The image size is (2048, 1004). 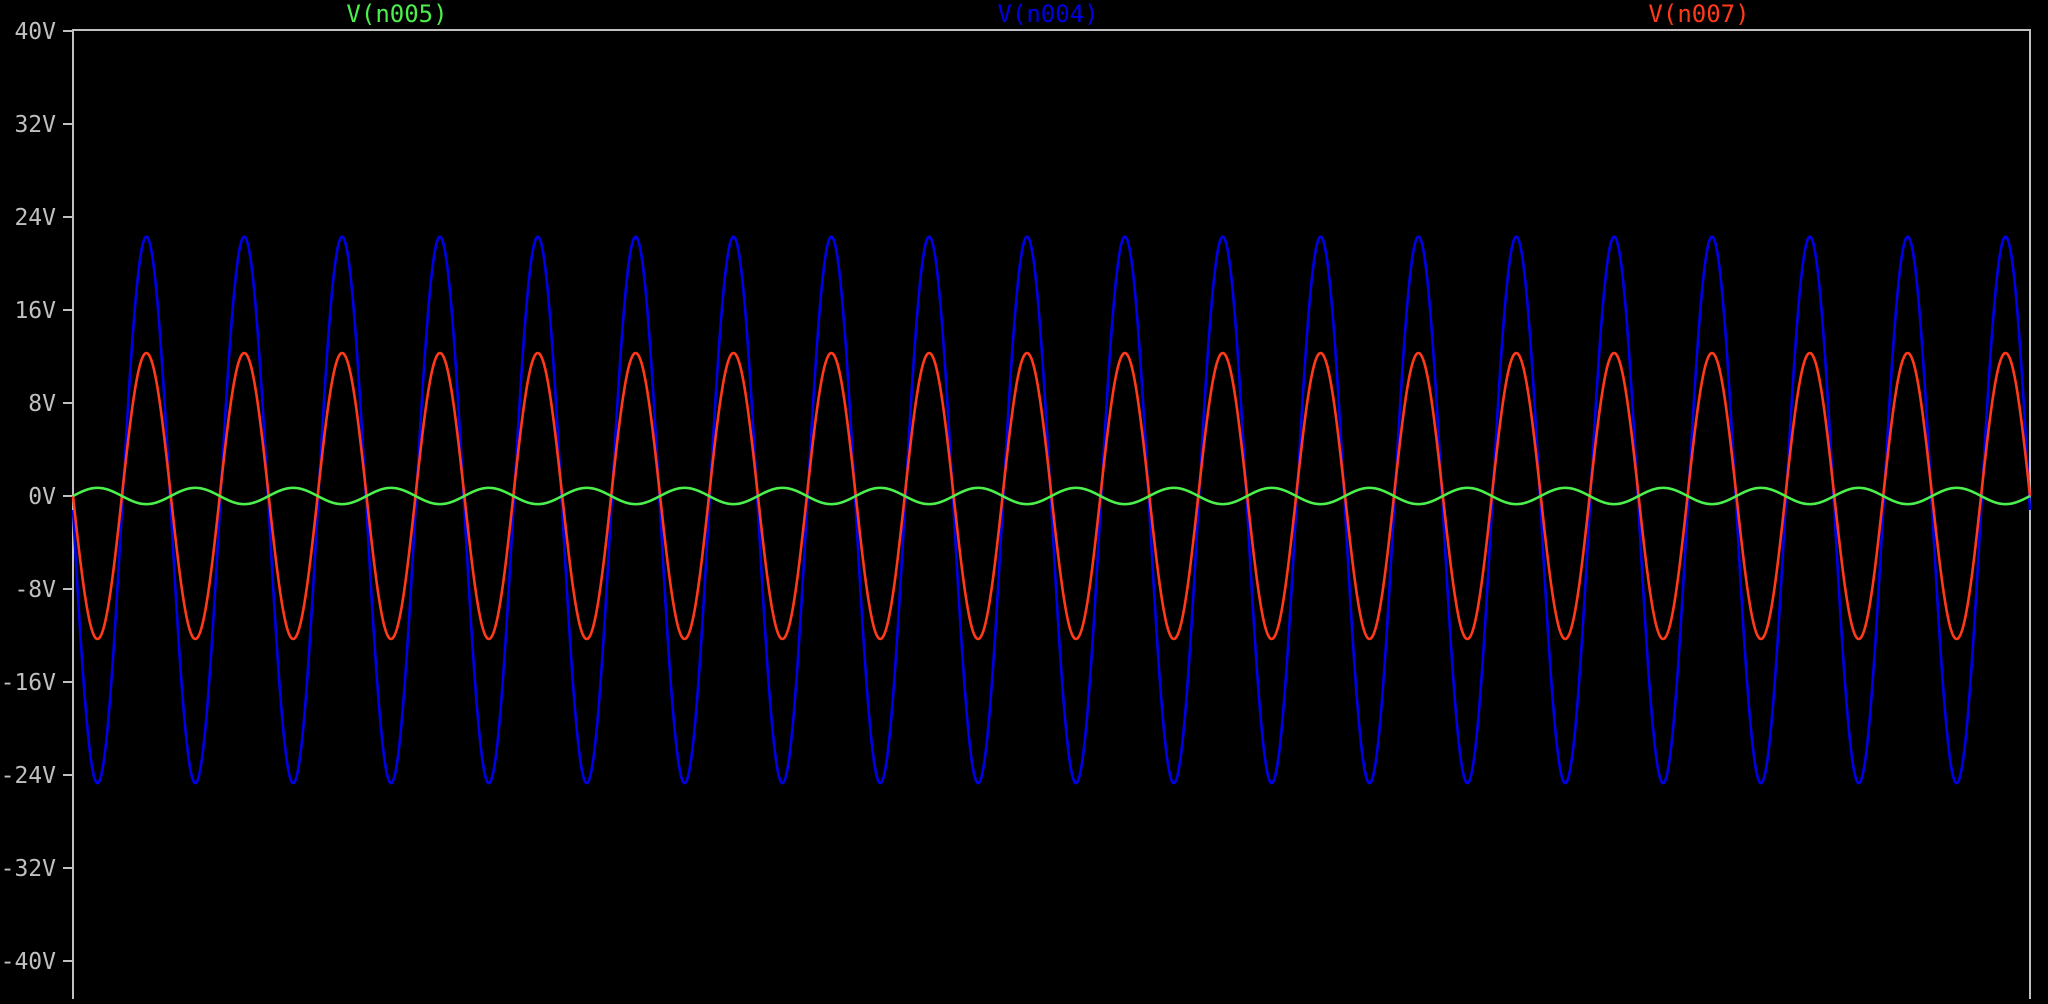 I want to click on y-tick-label: -8V, so click(x=35, y=590).